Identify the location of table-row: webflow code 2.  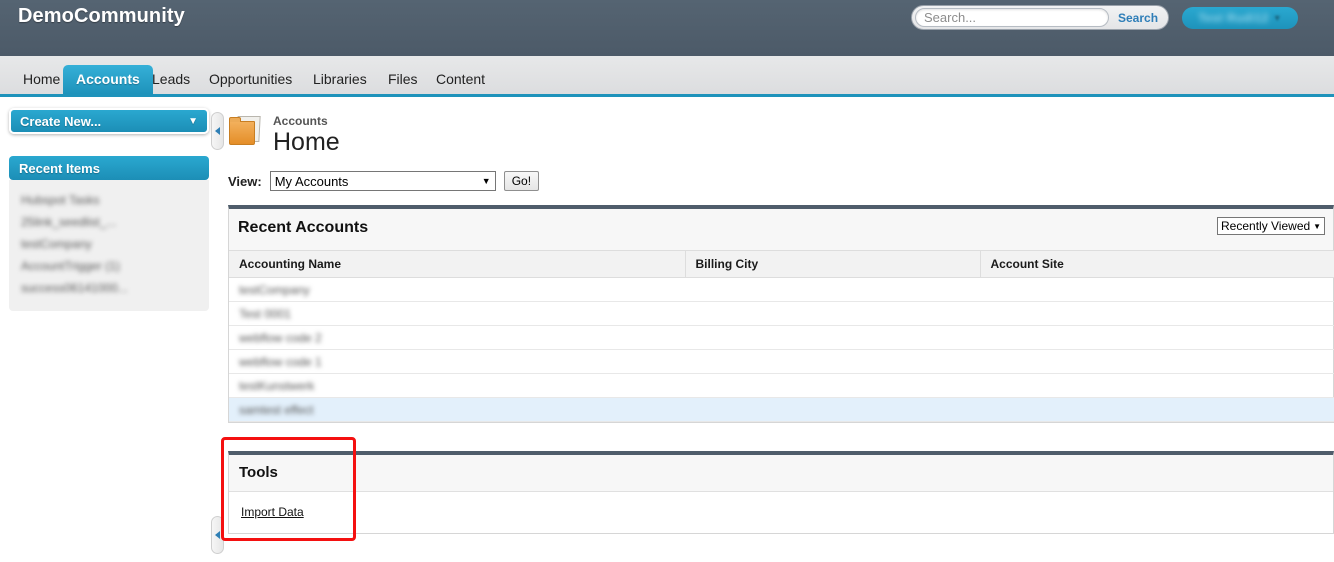
(781, 337).